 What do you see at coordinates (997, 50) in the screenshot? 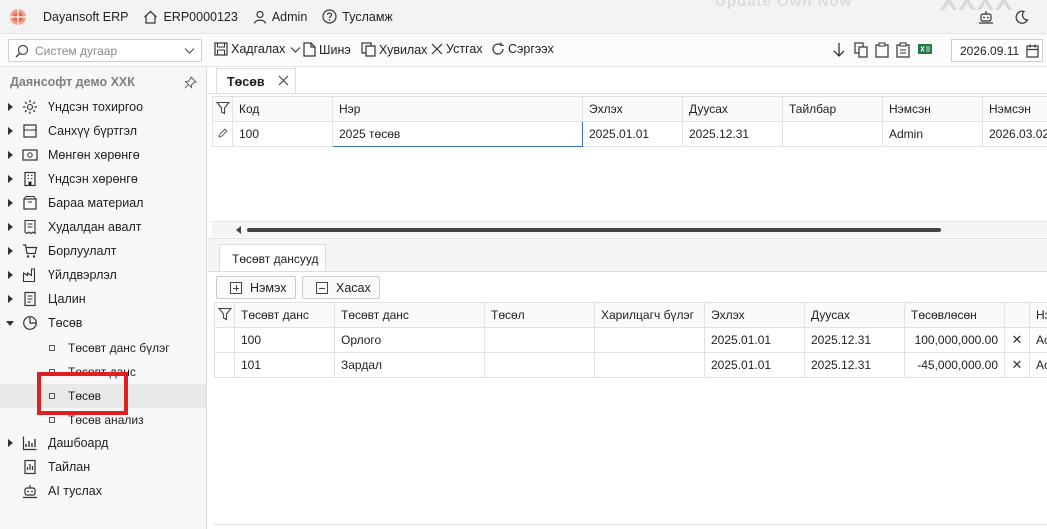
I see `date-picker: 2026.09.11` at bounding box center [997, 50].